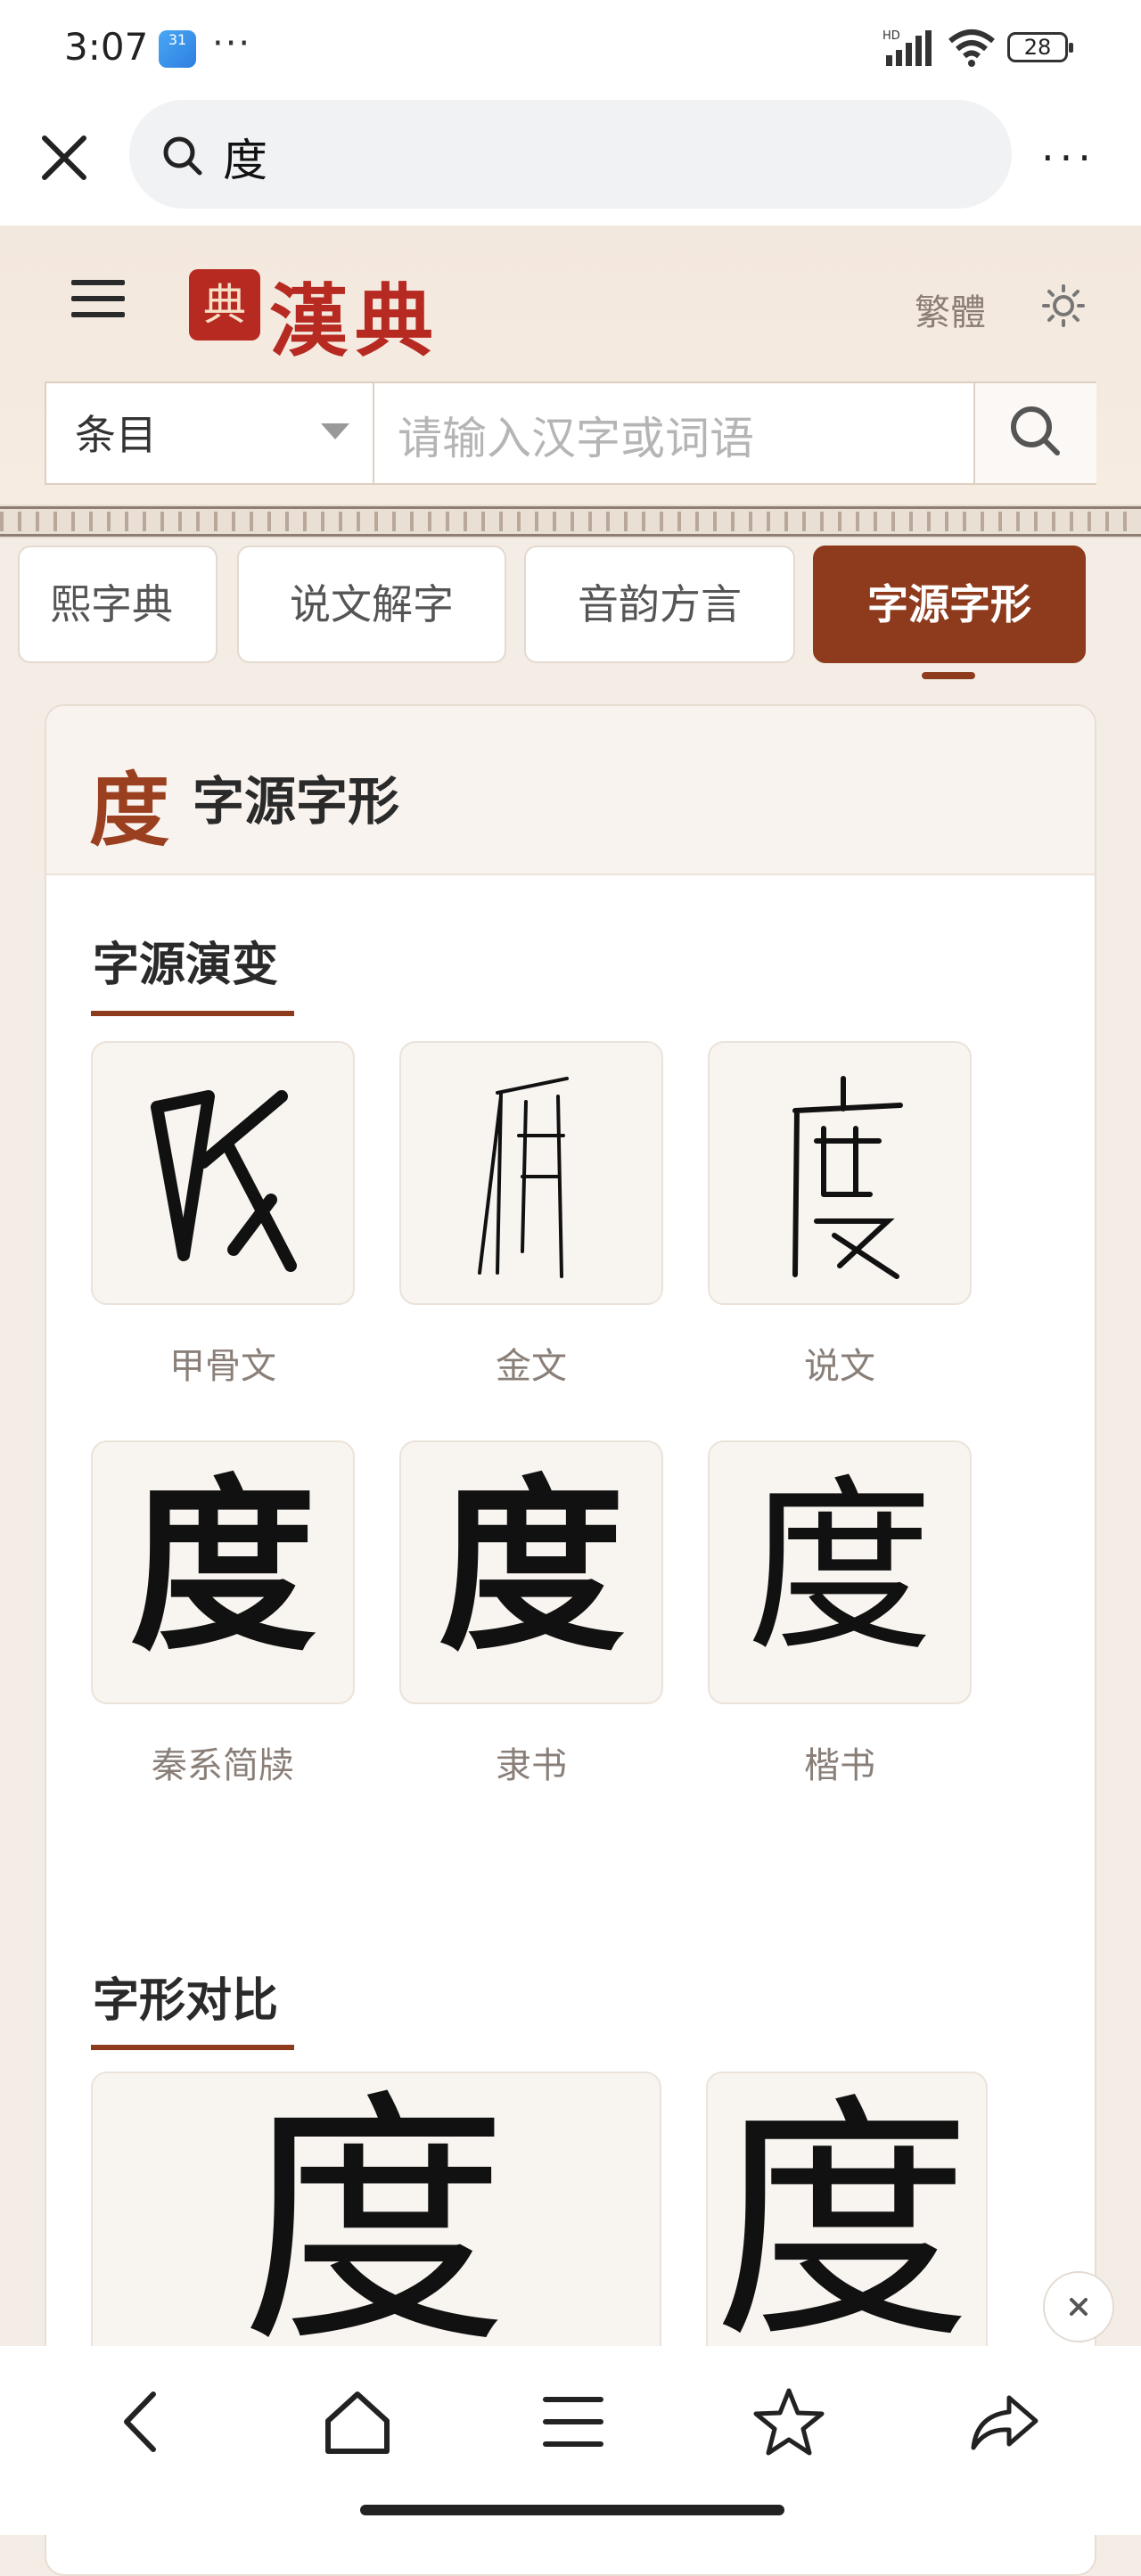  What do you see at coordinates (142, 2422) in the screenshot?
I see `back-icon` at bounding box center [142, 2422].